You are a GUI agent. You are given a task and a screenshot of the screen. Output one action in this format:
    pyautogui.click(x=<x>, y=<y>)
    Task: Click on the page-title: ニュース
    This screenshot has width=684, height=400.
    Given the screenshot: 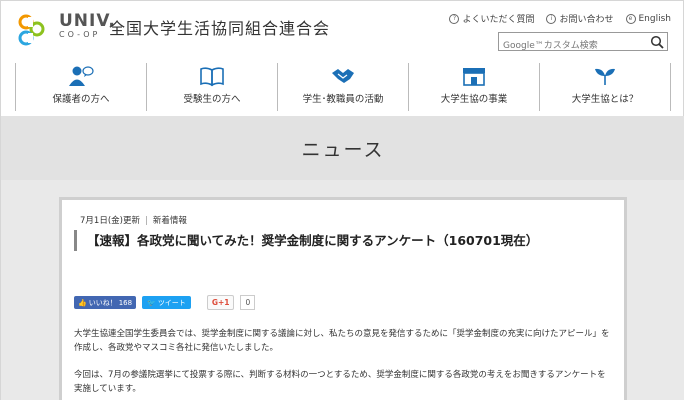 What is the action you would take?
    pyautogui.click(x=343, y=149)
    